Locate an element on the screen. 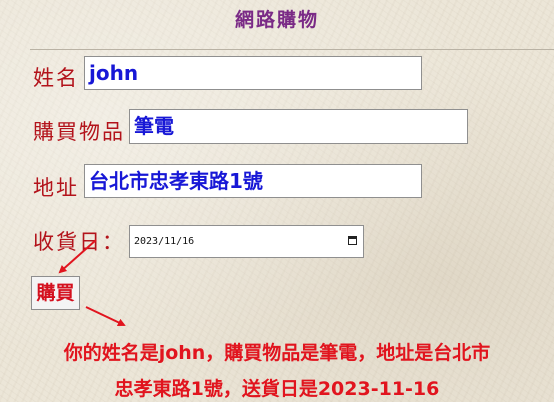  arrow-to-buy-button is located at coordinates (77, 256).